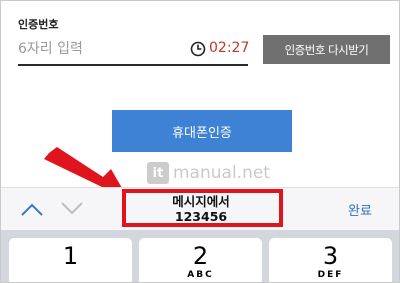 Image resolution: width=400 pixels, height=283 pixels. I want to click on highlight-box, so click(202, 208).